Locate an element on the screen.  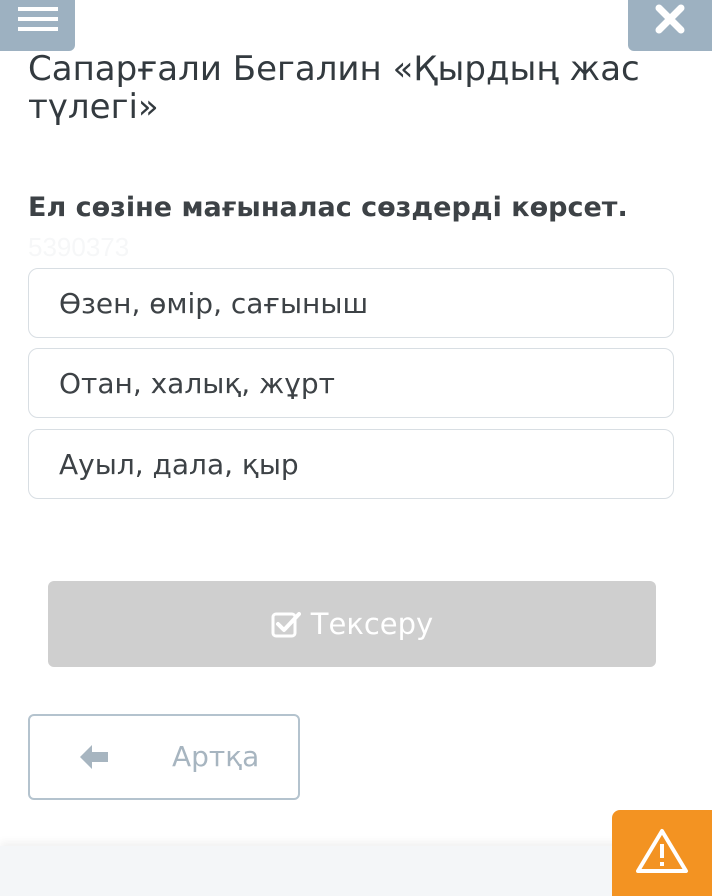
answer-option: Отан, халық, жұрт is located at coordinates (351, 383).